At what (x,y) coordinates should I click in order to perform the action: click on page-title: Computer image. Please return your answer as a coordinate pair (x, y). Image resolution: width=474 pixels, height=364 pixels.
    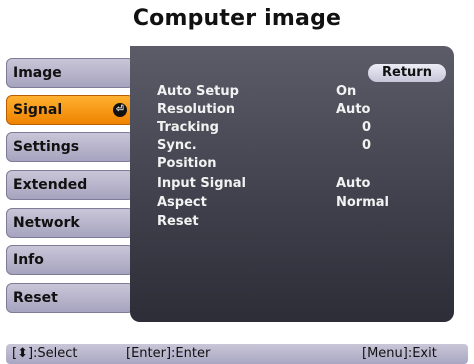
    Looking at the image, I should click on (237, 18).